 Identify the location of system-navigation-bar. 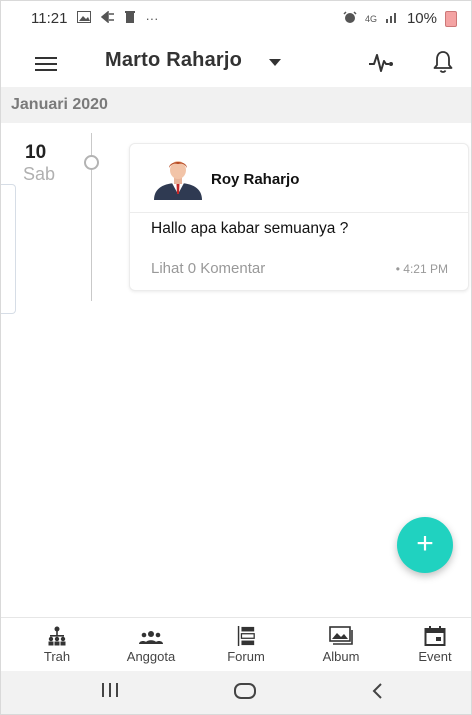
(236, 692).